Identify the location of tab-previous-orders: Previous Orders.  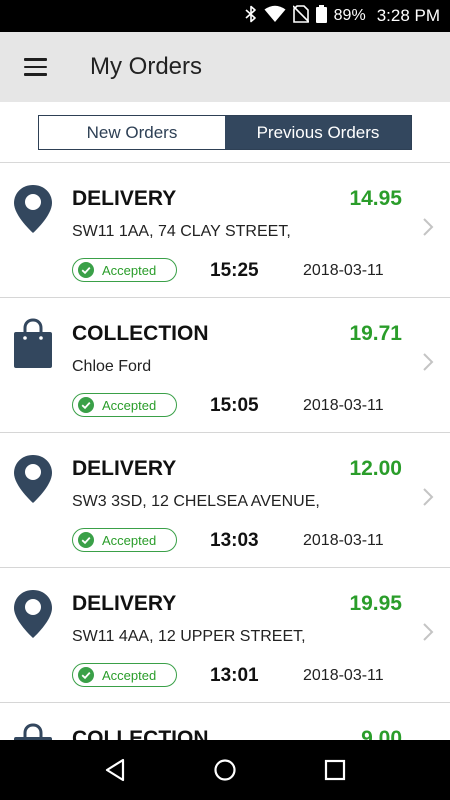
(318, 132).